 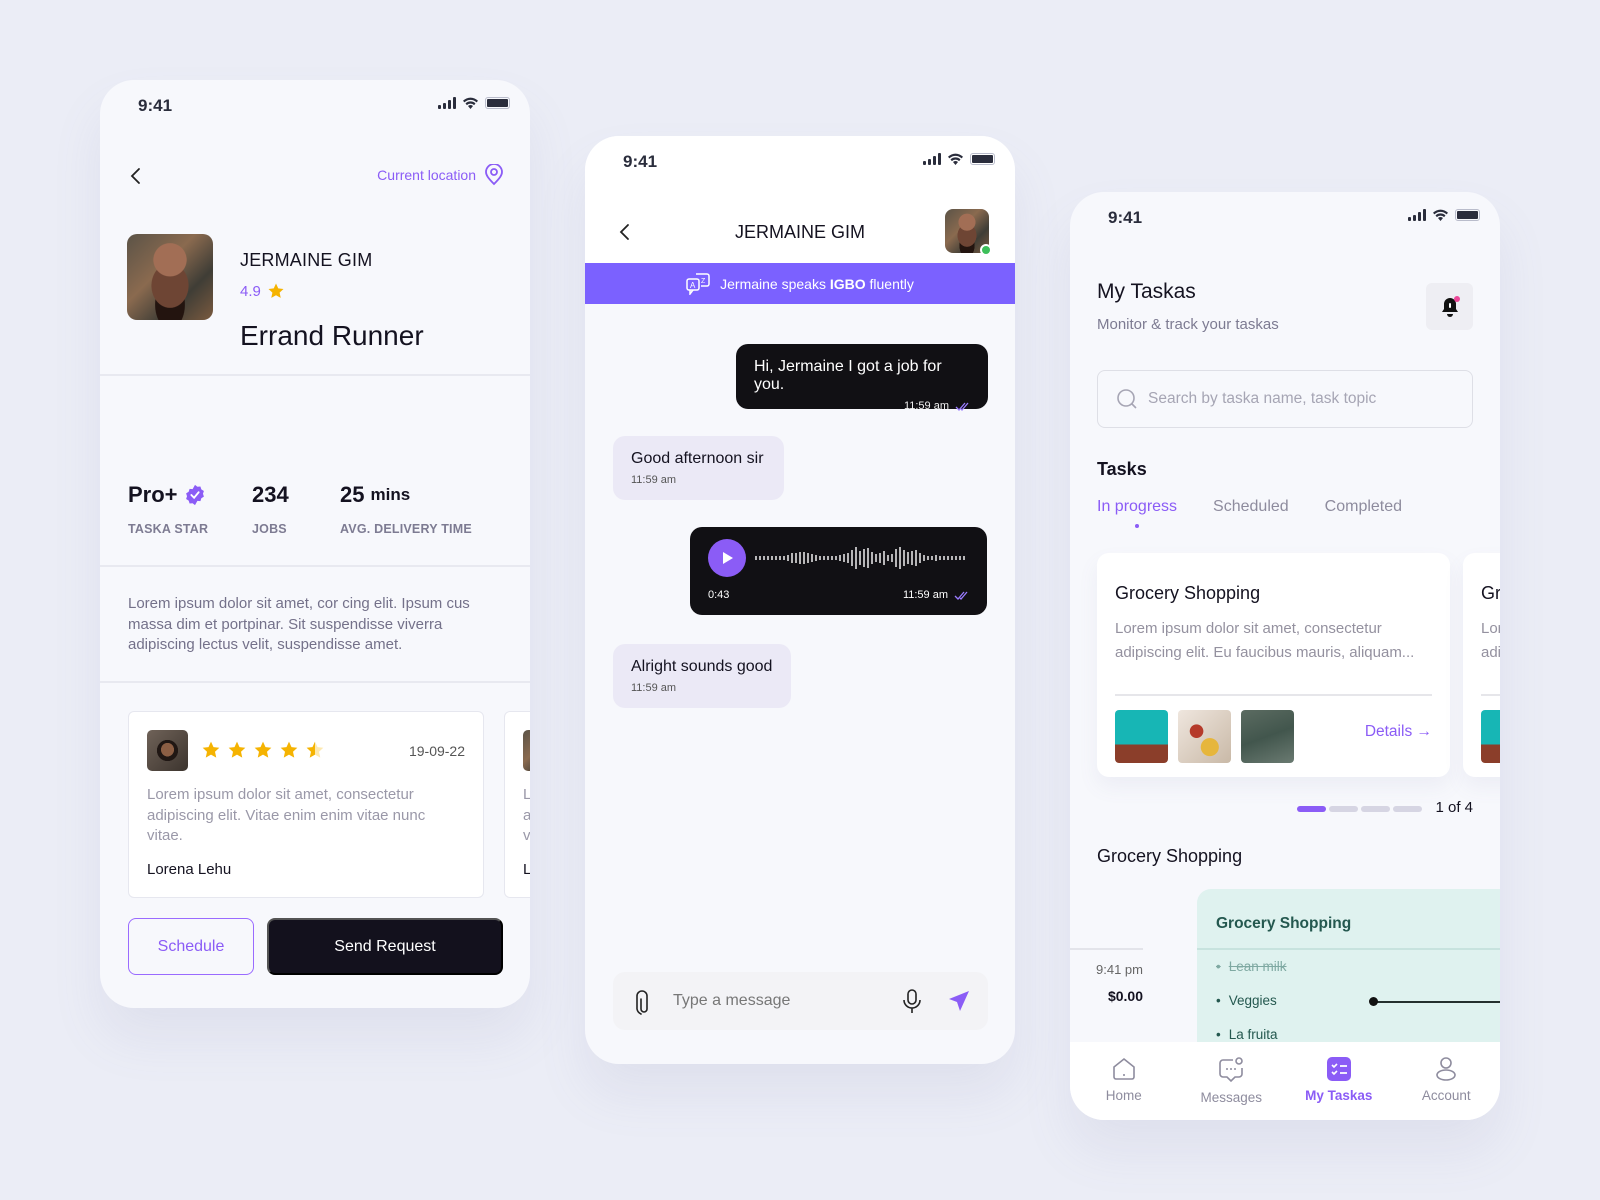 I want to click on stat-jobs: 234 JOBS, so click(x=270, y=509).